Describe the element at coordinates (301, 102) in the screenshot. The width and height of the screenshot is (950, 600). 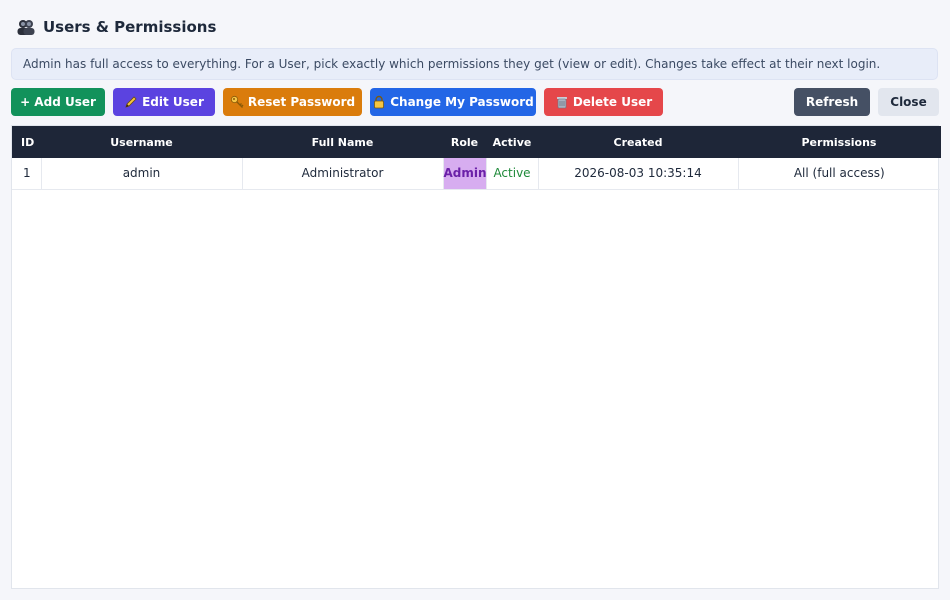
I see `reset-password-label: Reset Password` at that location.